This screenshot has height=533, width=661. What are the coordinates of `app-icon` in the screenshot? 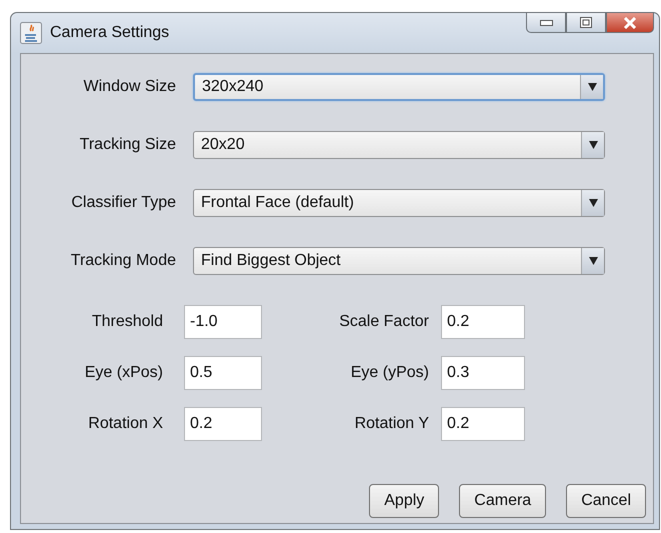 It's located at (31, 33).